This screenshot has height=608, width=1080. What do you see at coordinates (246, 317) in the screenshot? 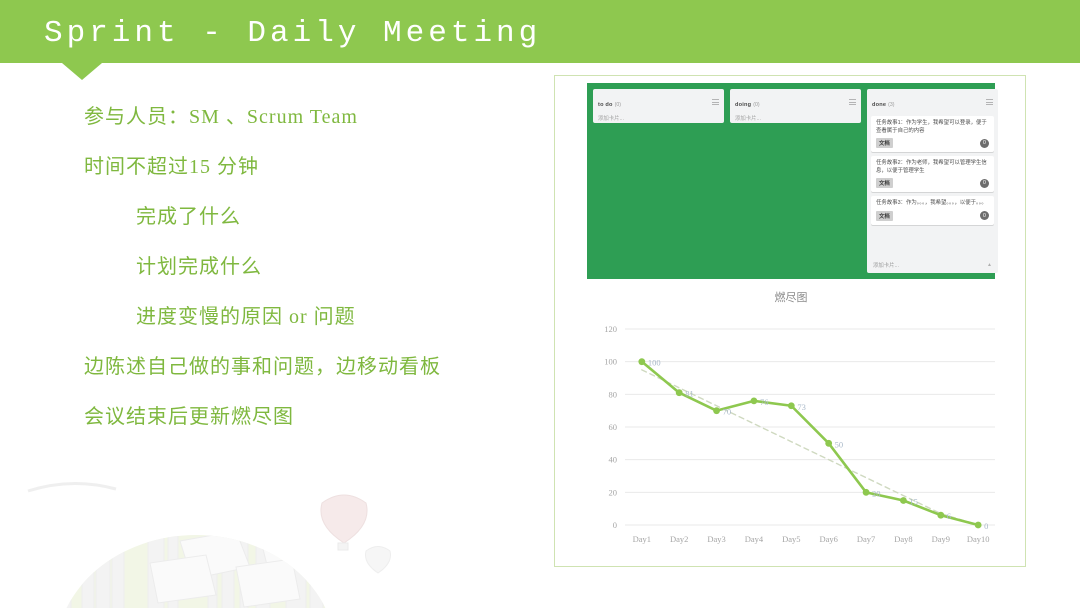
I see `bullet-item: 进度变慢的原因 or 问题` at bounding box center [246, 317].